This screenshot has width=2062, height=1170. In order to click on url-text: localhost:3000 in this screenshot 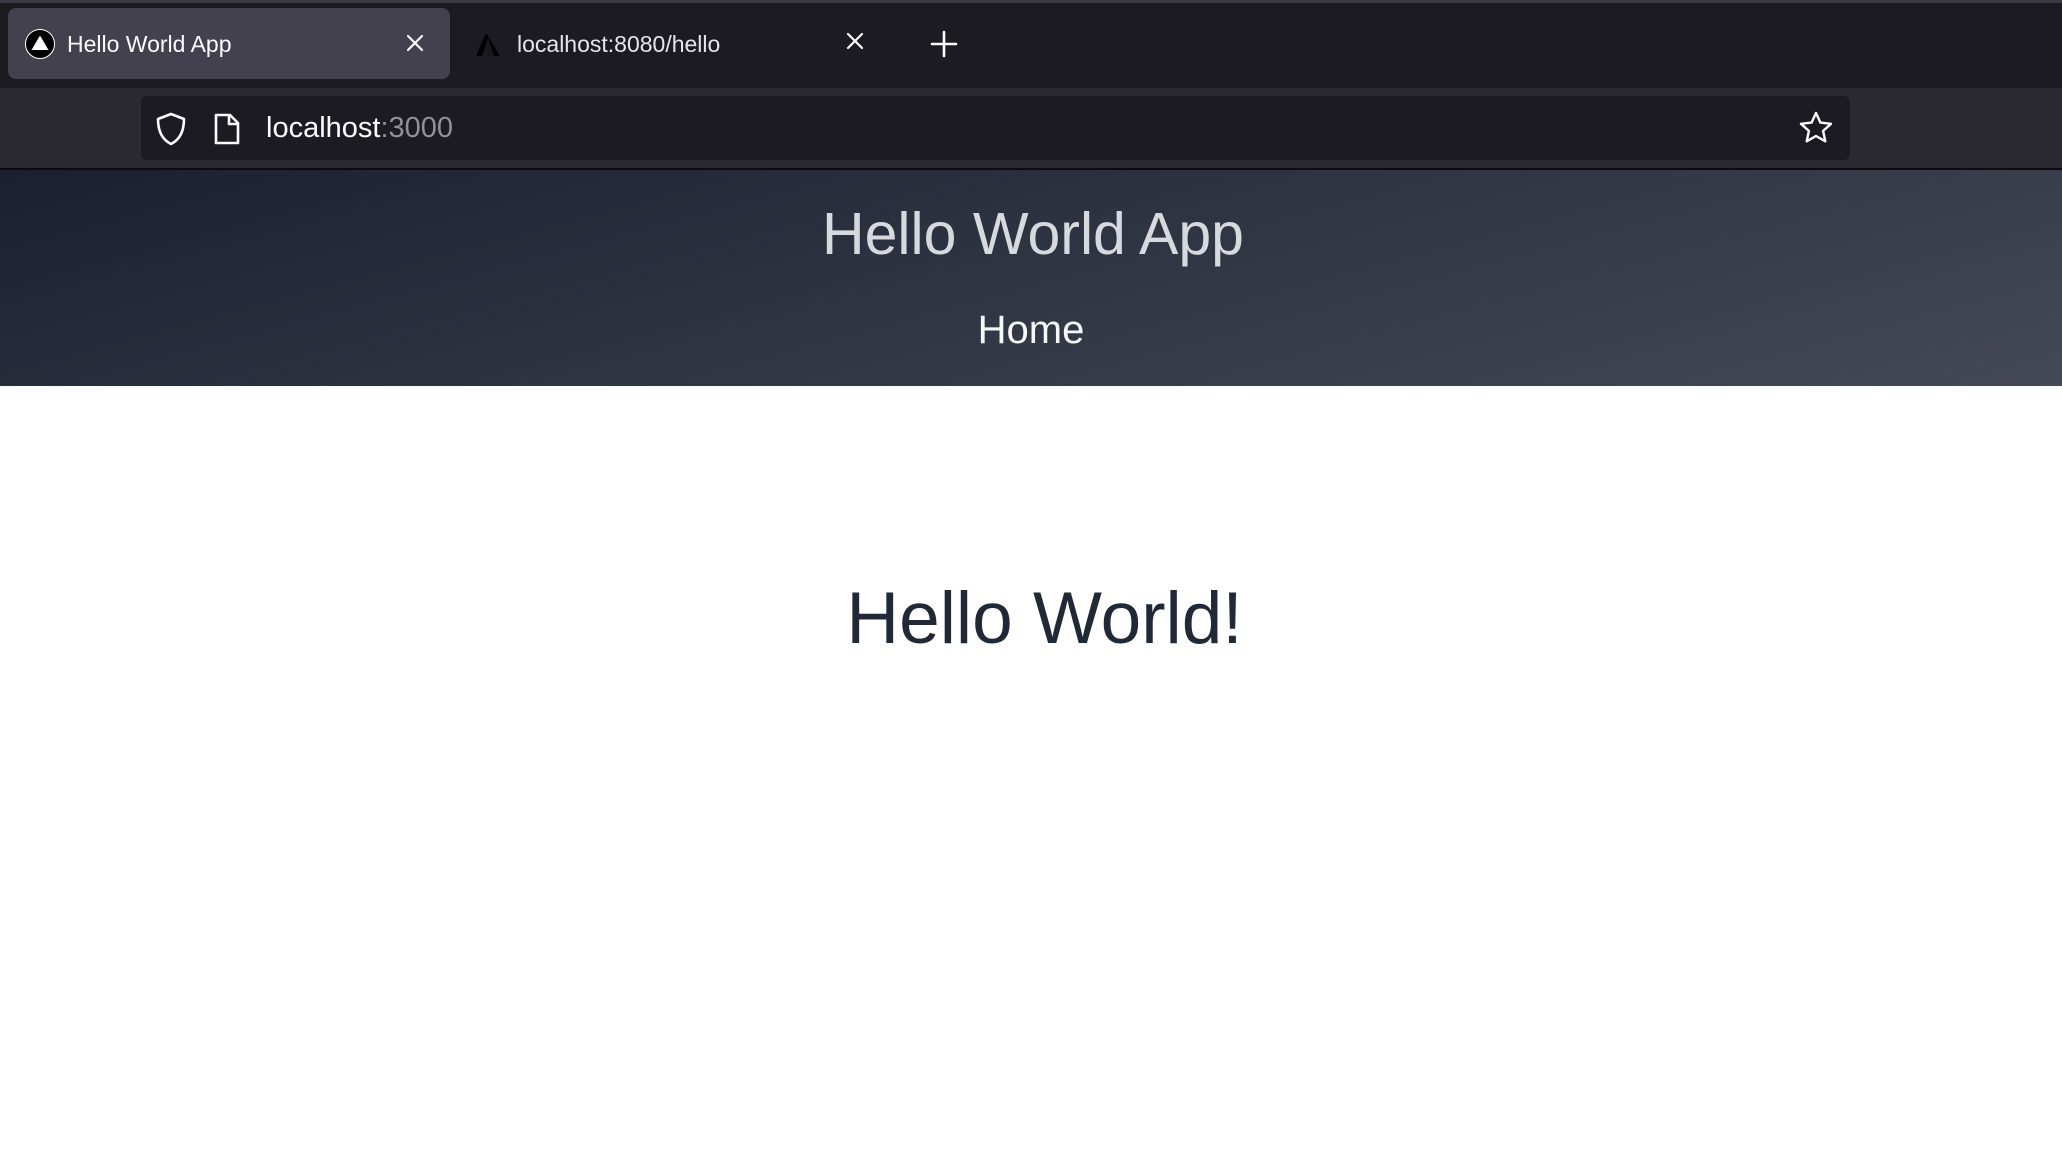, I will do `click(359, 128)`.